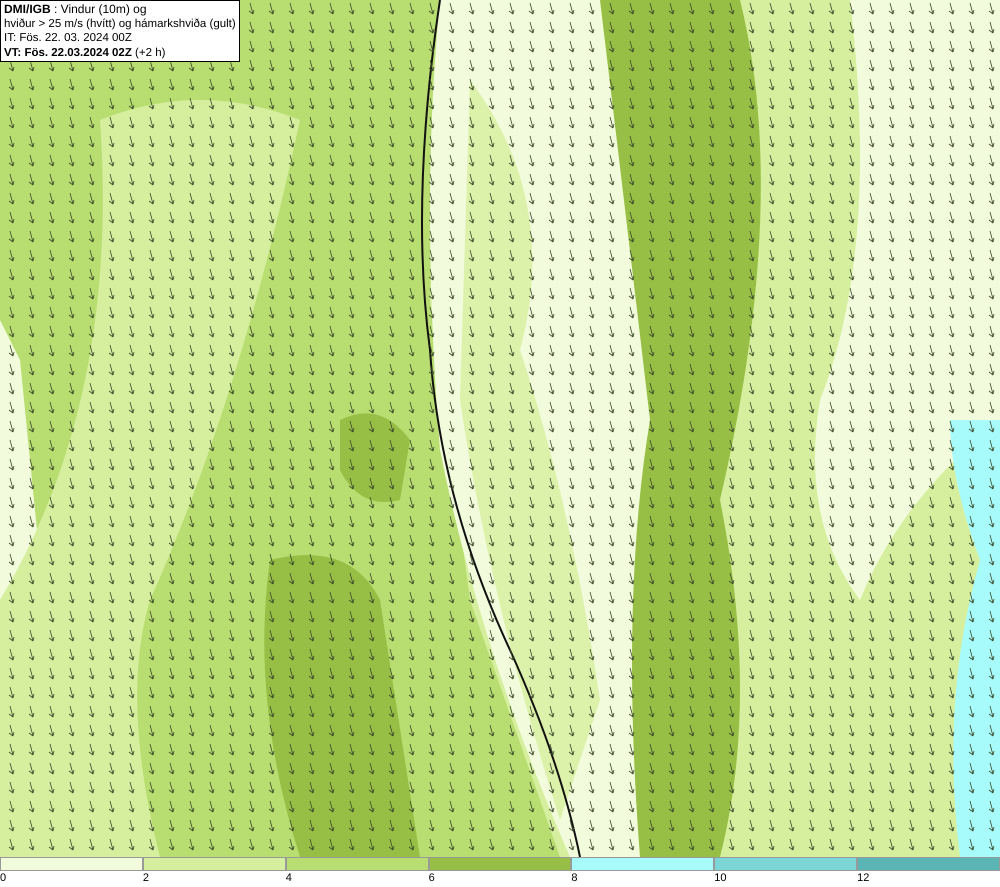 Image resolution: width=1000 pixels, height=887 pixels. What do you see at coordinates (289, 878) in the screenshot?
I see `legend-label: 4` at bounding box center [289, 878].